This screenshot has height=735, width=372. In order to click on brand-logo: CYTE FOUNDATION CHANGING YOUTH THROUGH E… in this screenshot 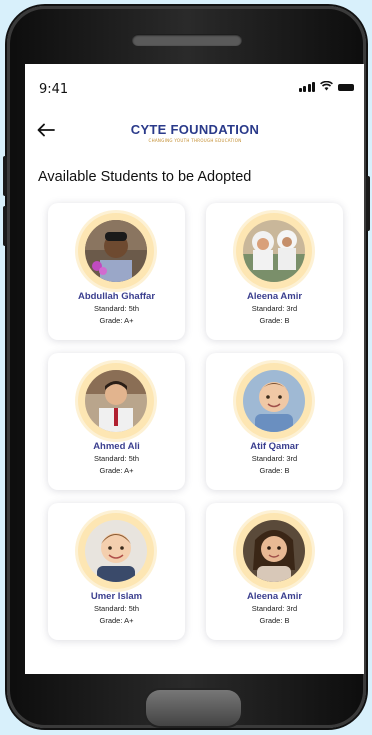, I will do `click(195, 132)`.